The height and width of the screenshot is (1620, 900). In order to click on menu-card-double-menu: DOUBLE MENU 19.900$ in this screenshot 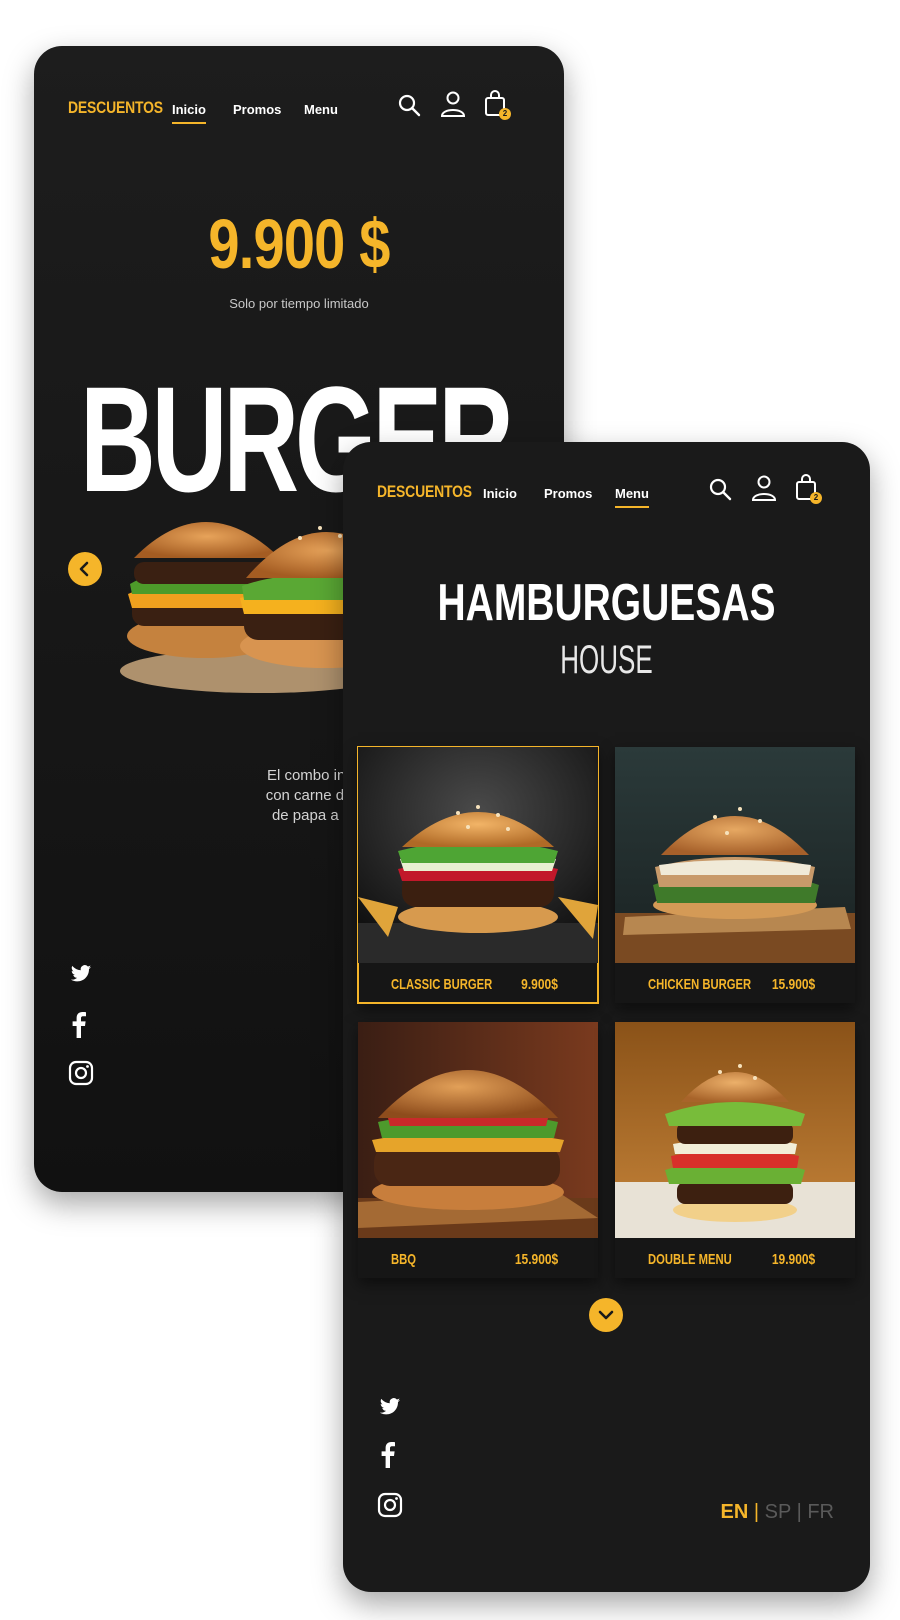, I will do `click(735, 1150)`.